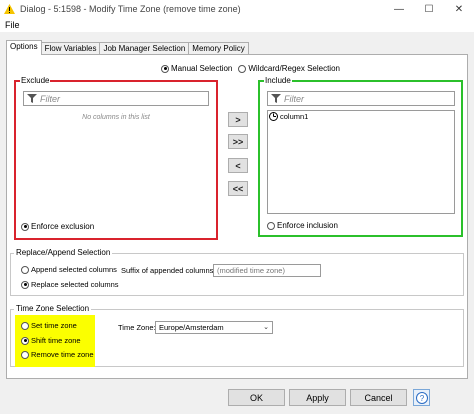 This screenshot has width=474, height=414. Describe the element at coordinates (25, 269) in the screenshot. I see `append-radio` at that location.